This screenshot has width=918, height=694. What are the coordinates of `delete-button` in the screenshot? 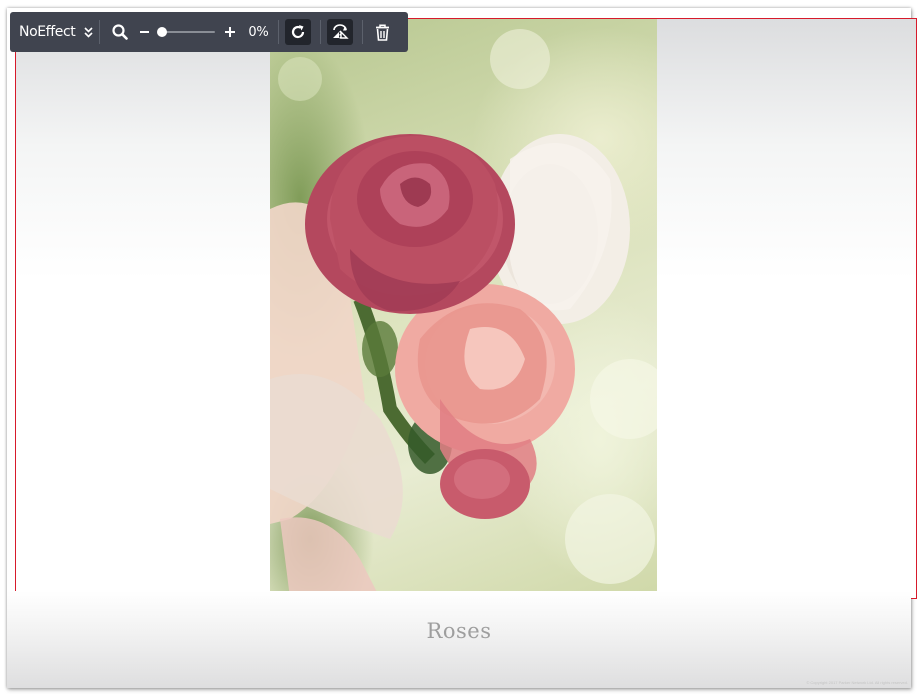 It's located at (382, 32).